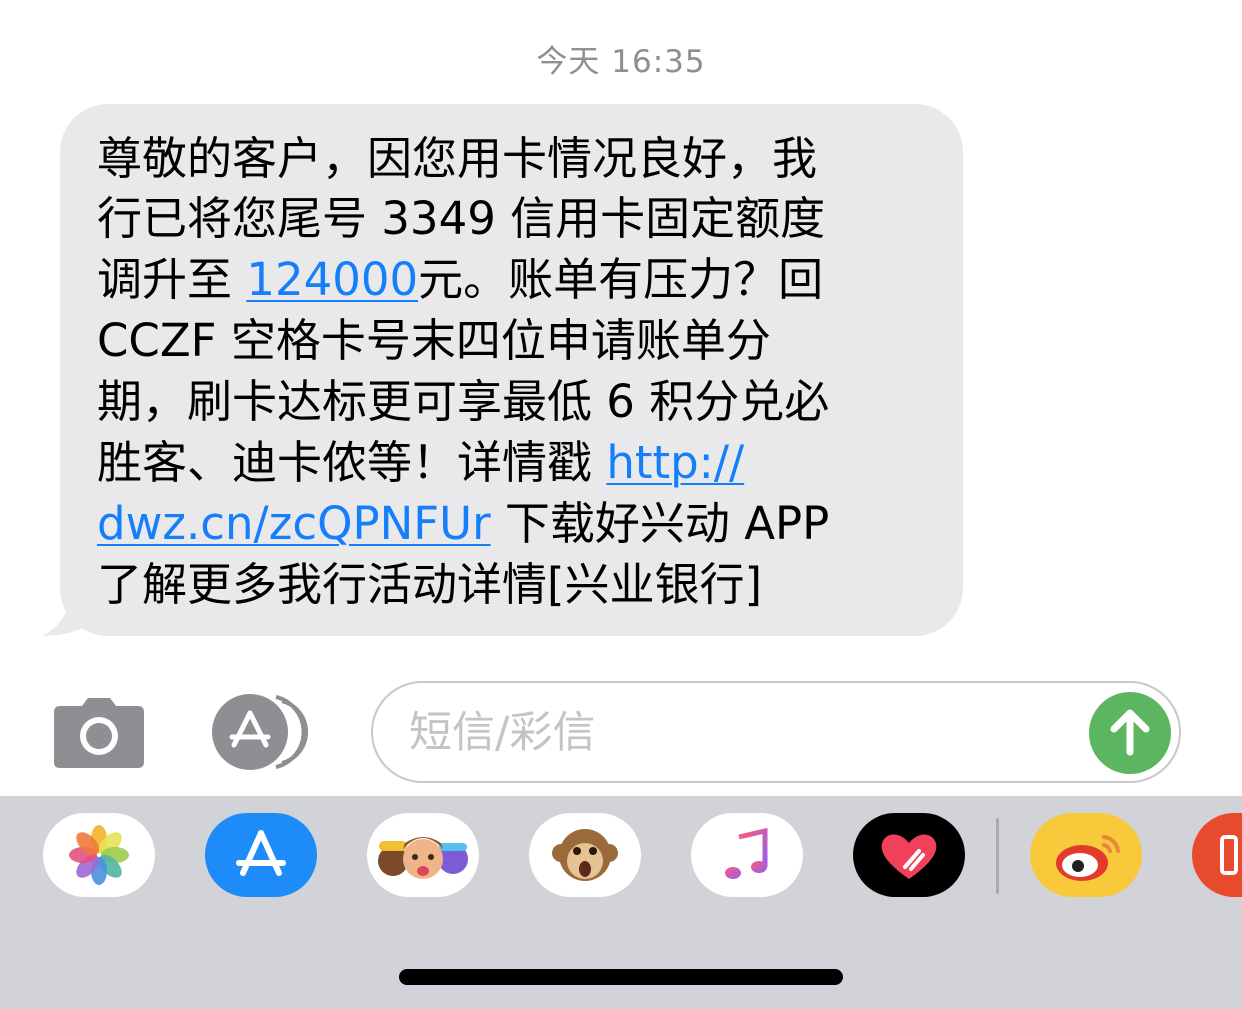 This screenshot has width=1242, height=1009. I want to click on message-text: 调升至, so click(172, 279).